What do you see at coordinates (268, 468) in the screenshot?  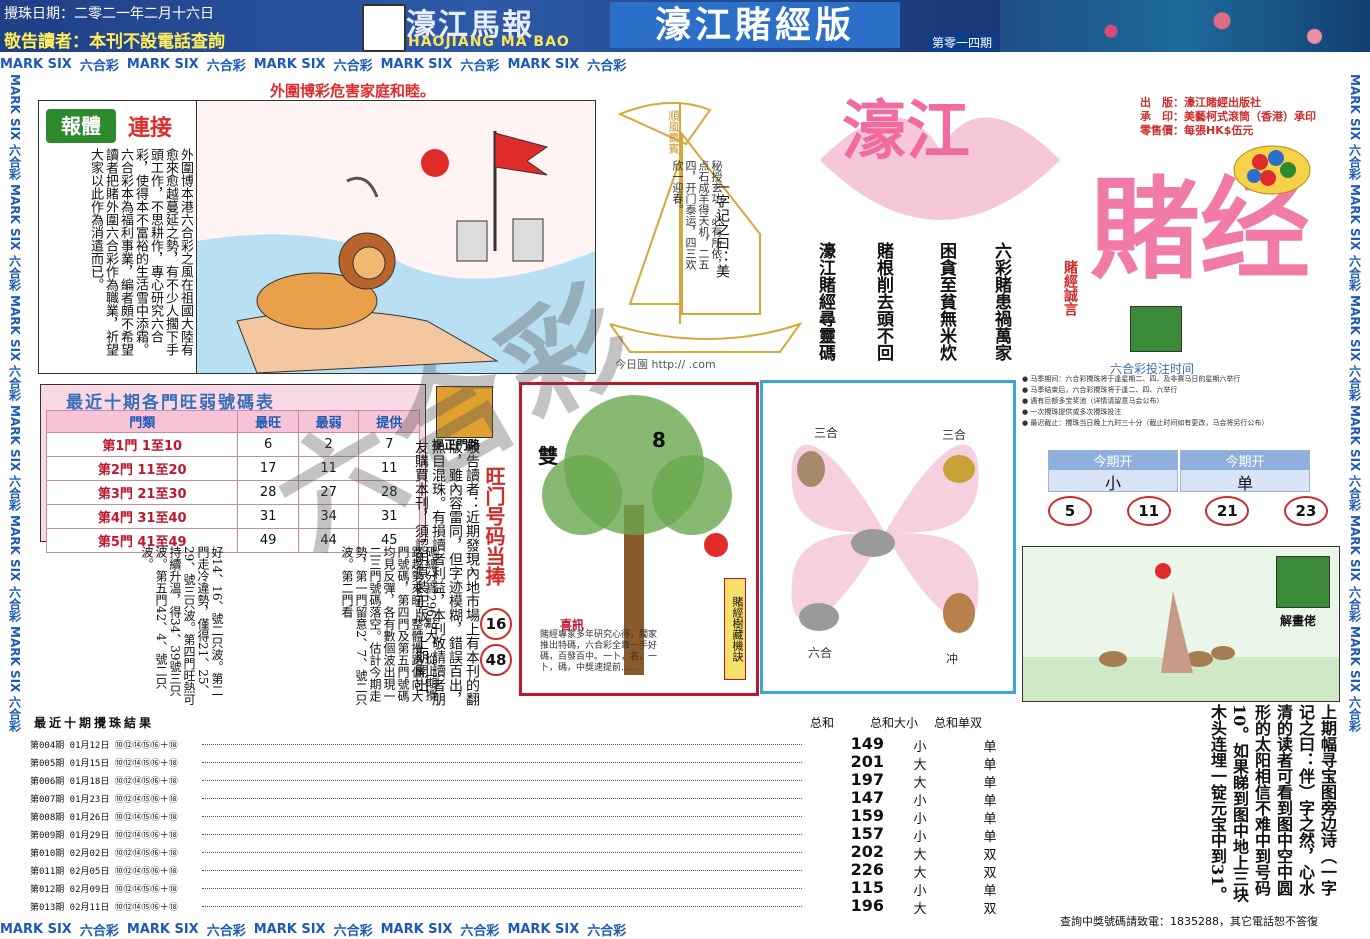 I see `hot-cell: 17` at bounding box center [268, 468].